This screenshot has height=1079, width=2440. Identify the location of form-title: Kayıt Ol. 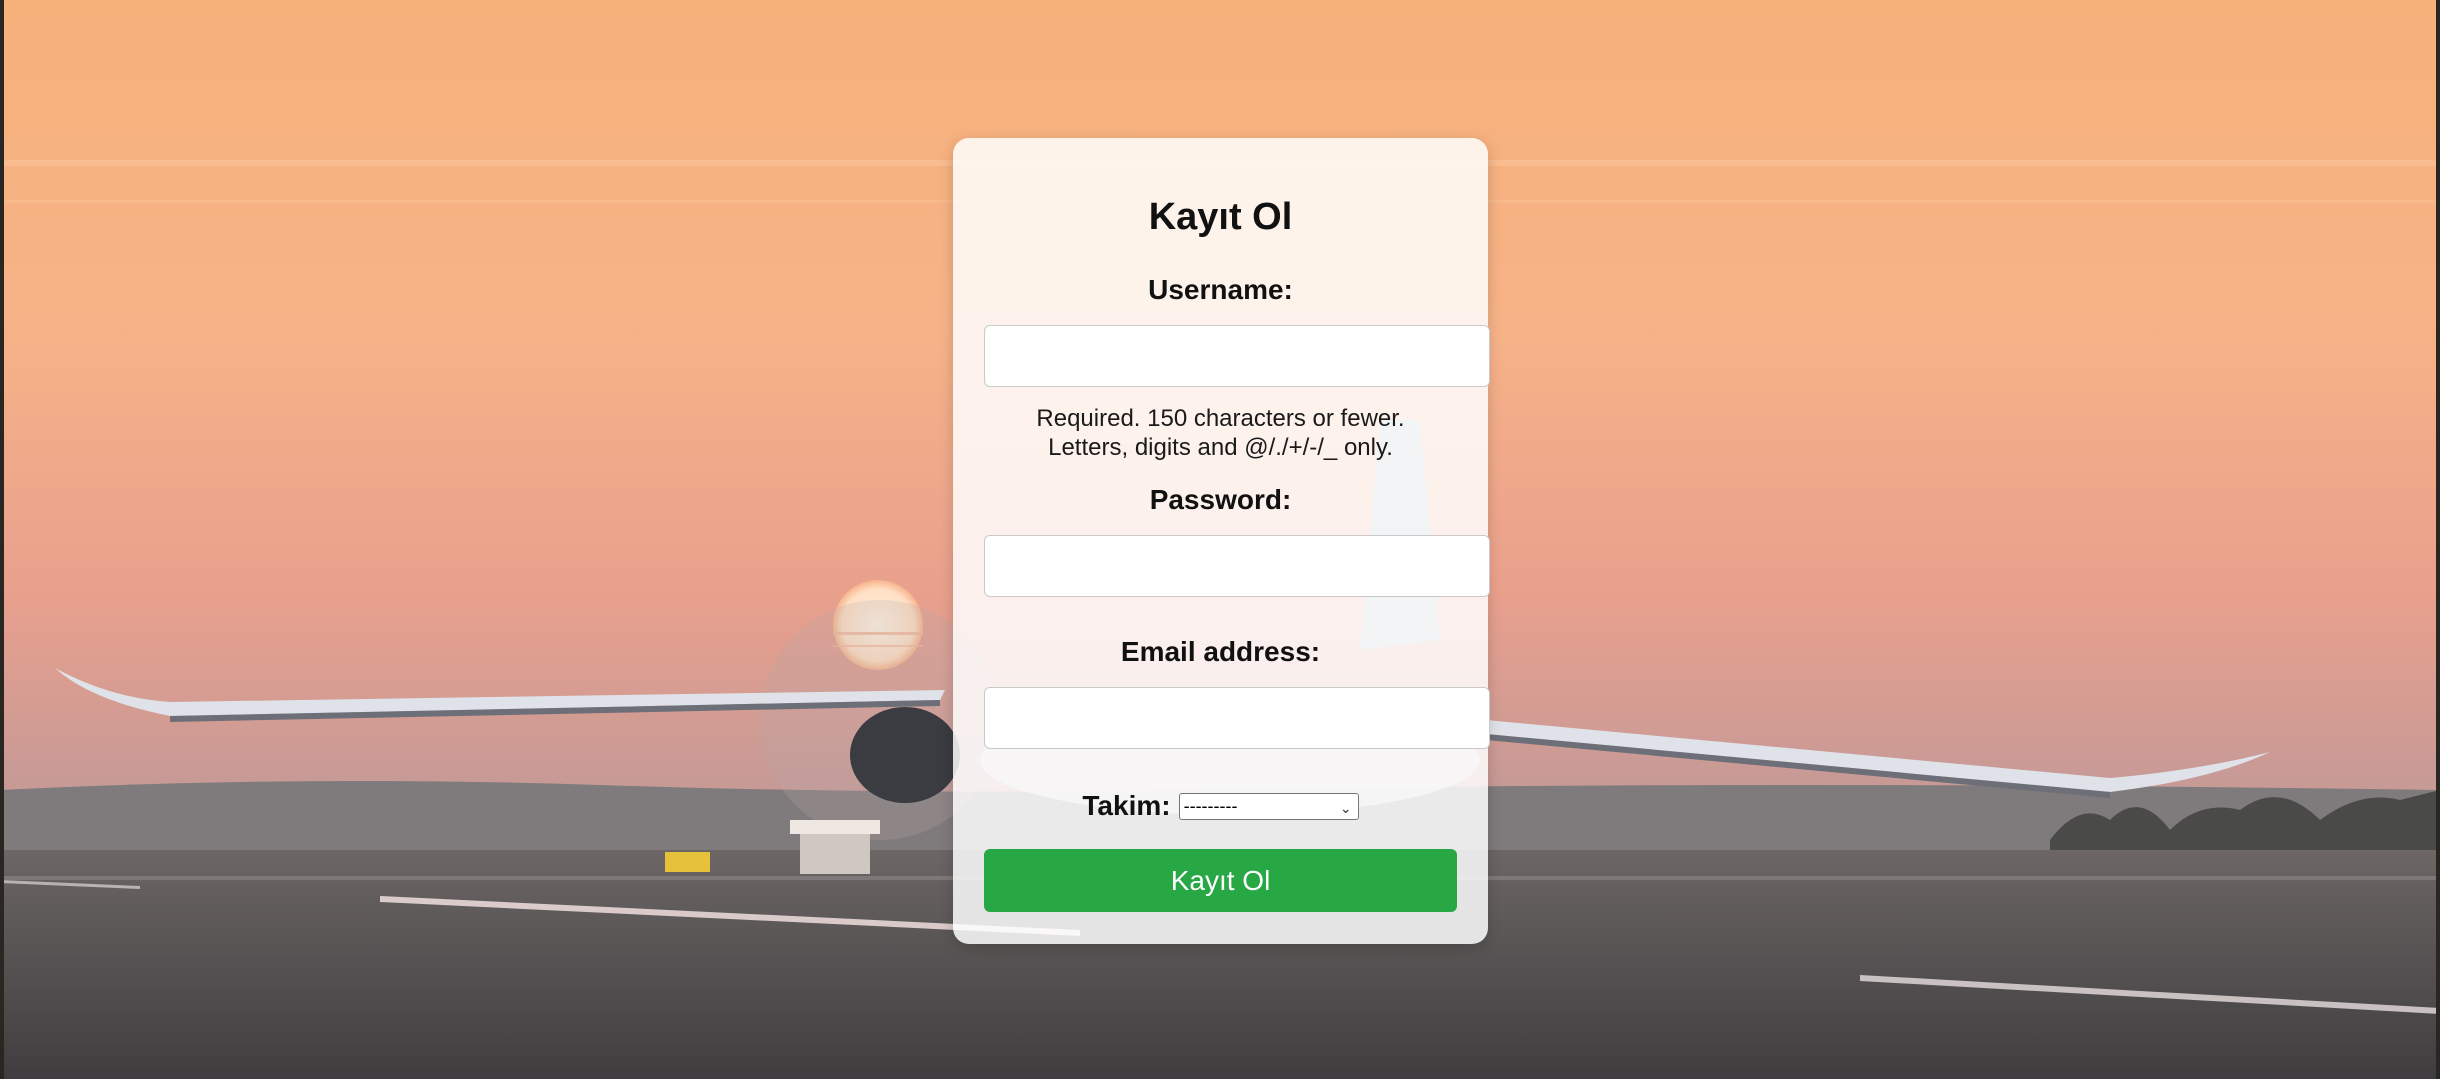
(1220, 217).